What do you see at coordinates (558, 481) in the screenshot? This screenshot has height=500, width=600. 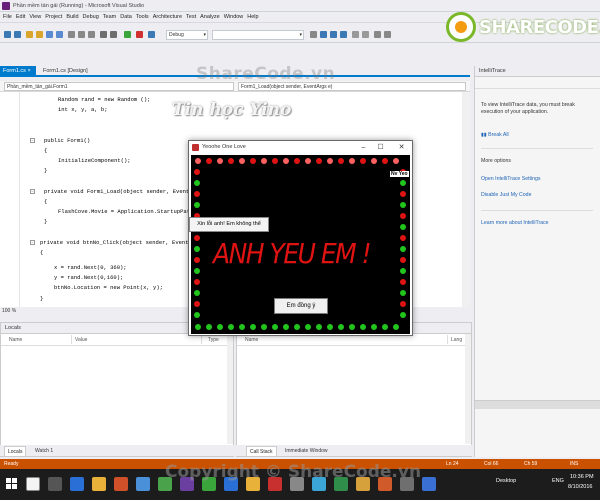 I see `language-indicator: ENG` at bounding box center [558, 481].